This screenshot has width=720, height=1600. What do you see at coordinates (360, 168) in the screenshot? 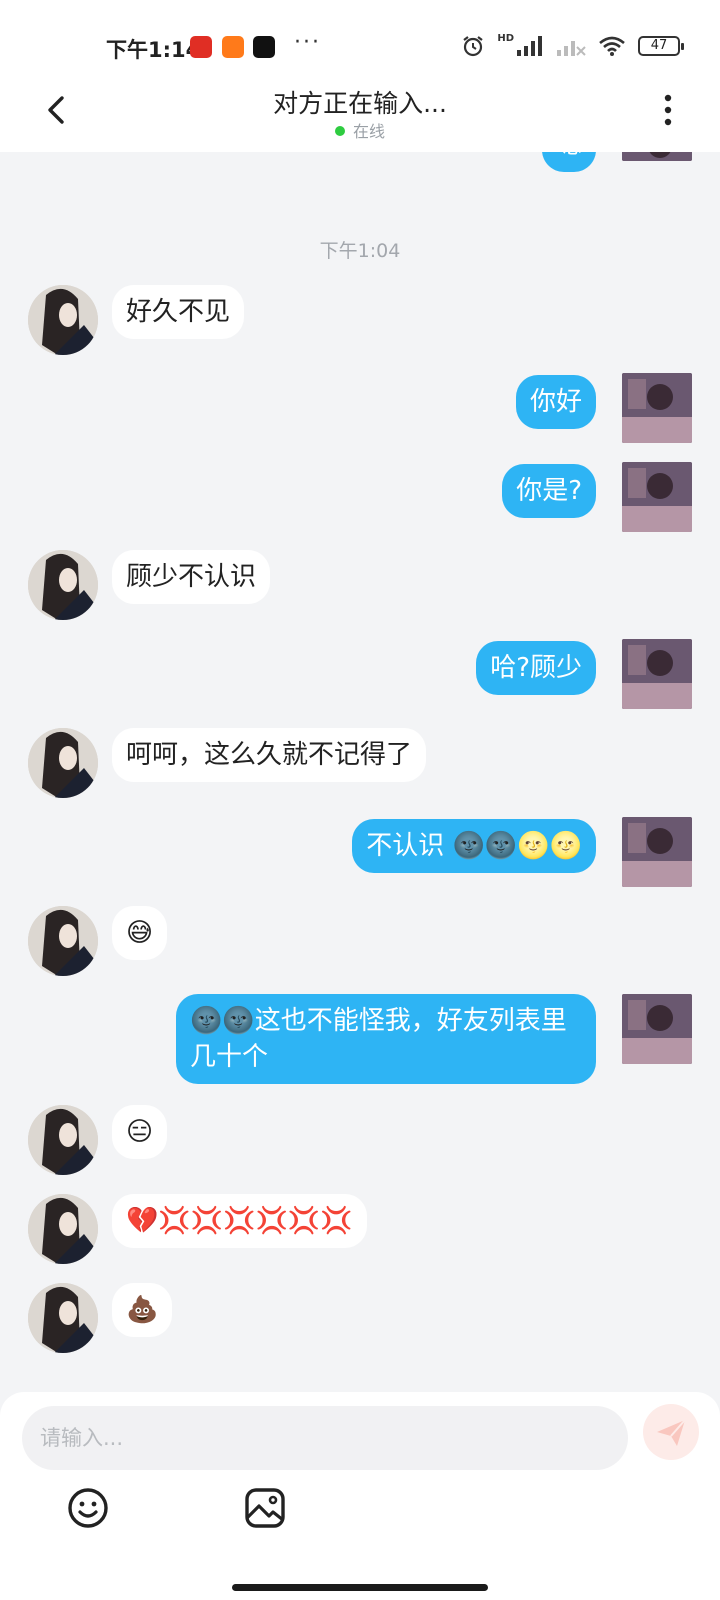
I see `message-row: 嗯` at bounding box center [360, 168].